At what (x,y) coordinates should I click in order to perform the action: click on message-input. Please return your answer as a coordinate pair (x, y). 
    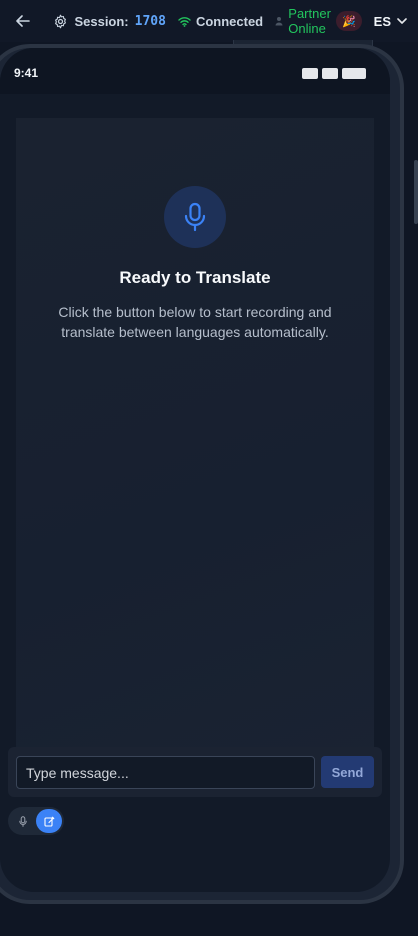
    Looking at the image, I should click on (165, 772).